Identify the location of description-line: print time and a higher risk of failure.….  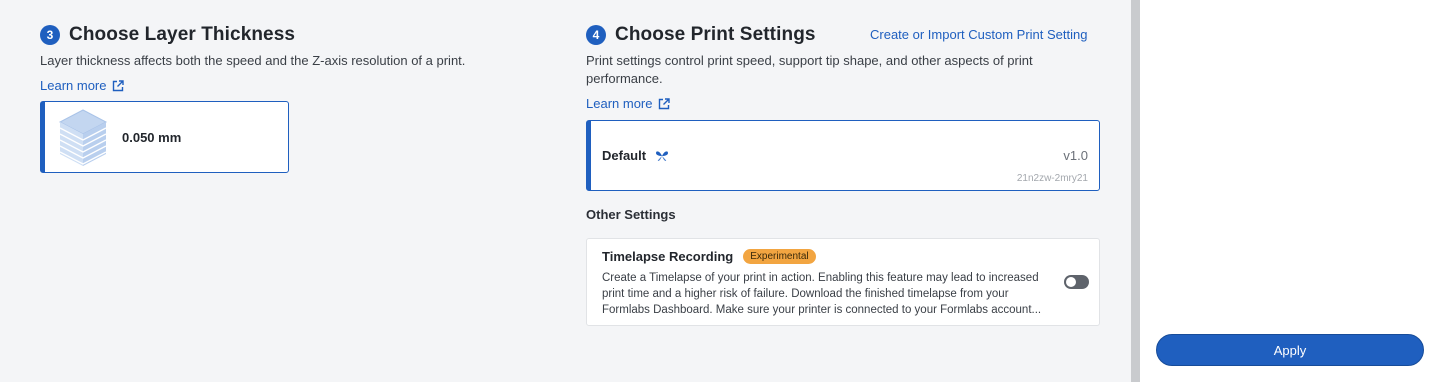
(805, 294).